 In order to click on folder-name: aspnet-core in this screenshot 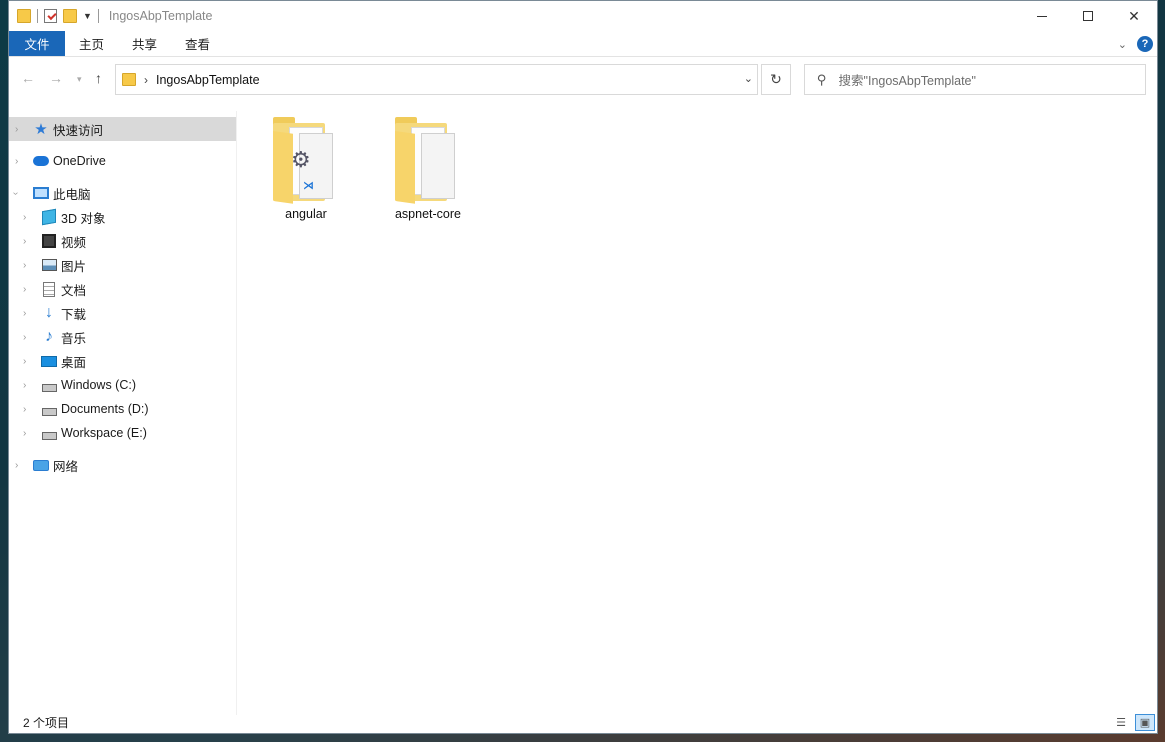, I will do `click(427, 214)`.